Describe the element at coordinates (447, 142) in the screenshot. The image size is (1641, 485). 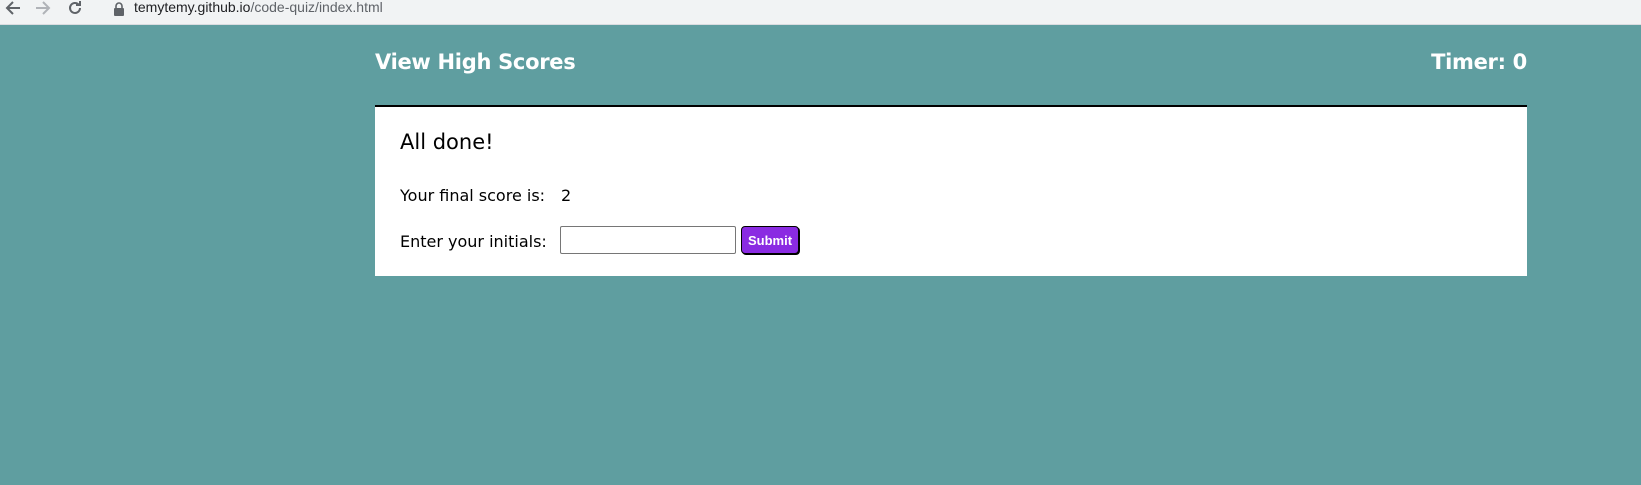
I see `card-title: All done!` at that location.